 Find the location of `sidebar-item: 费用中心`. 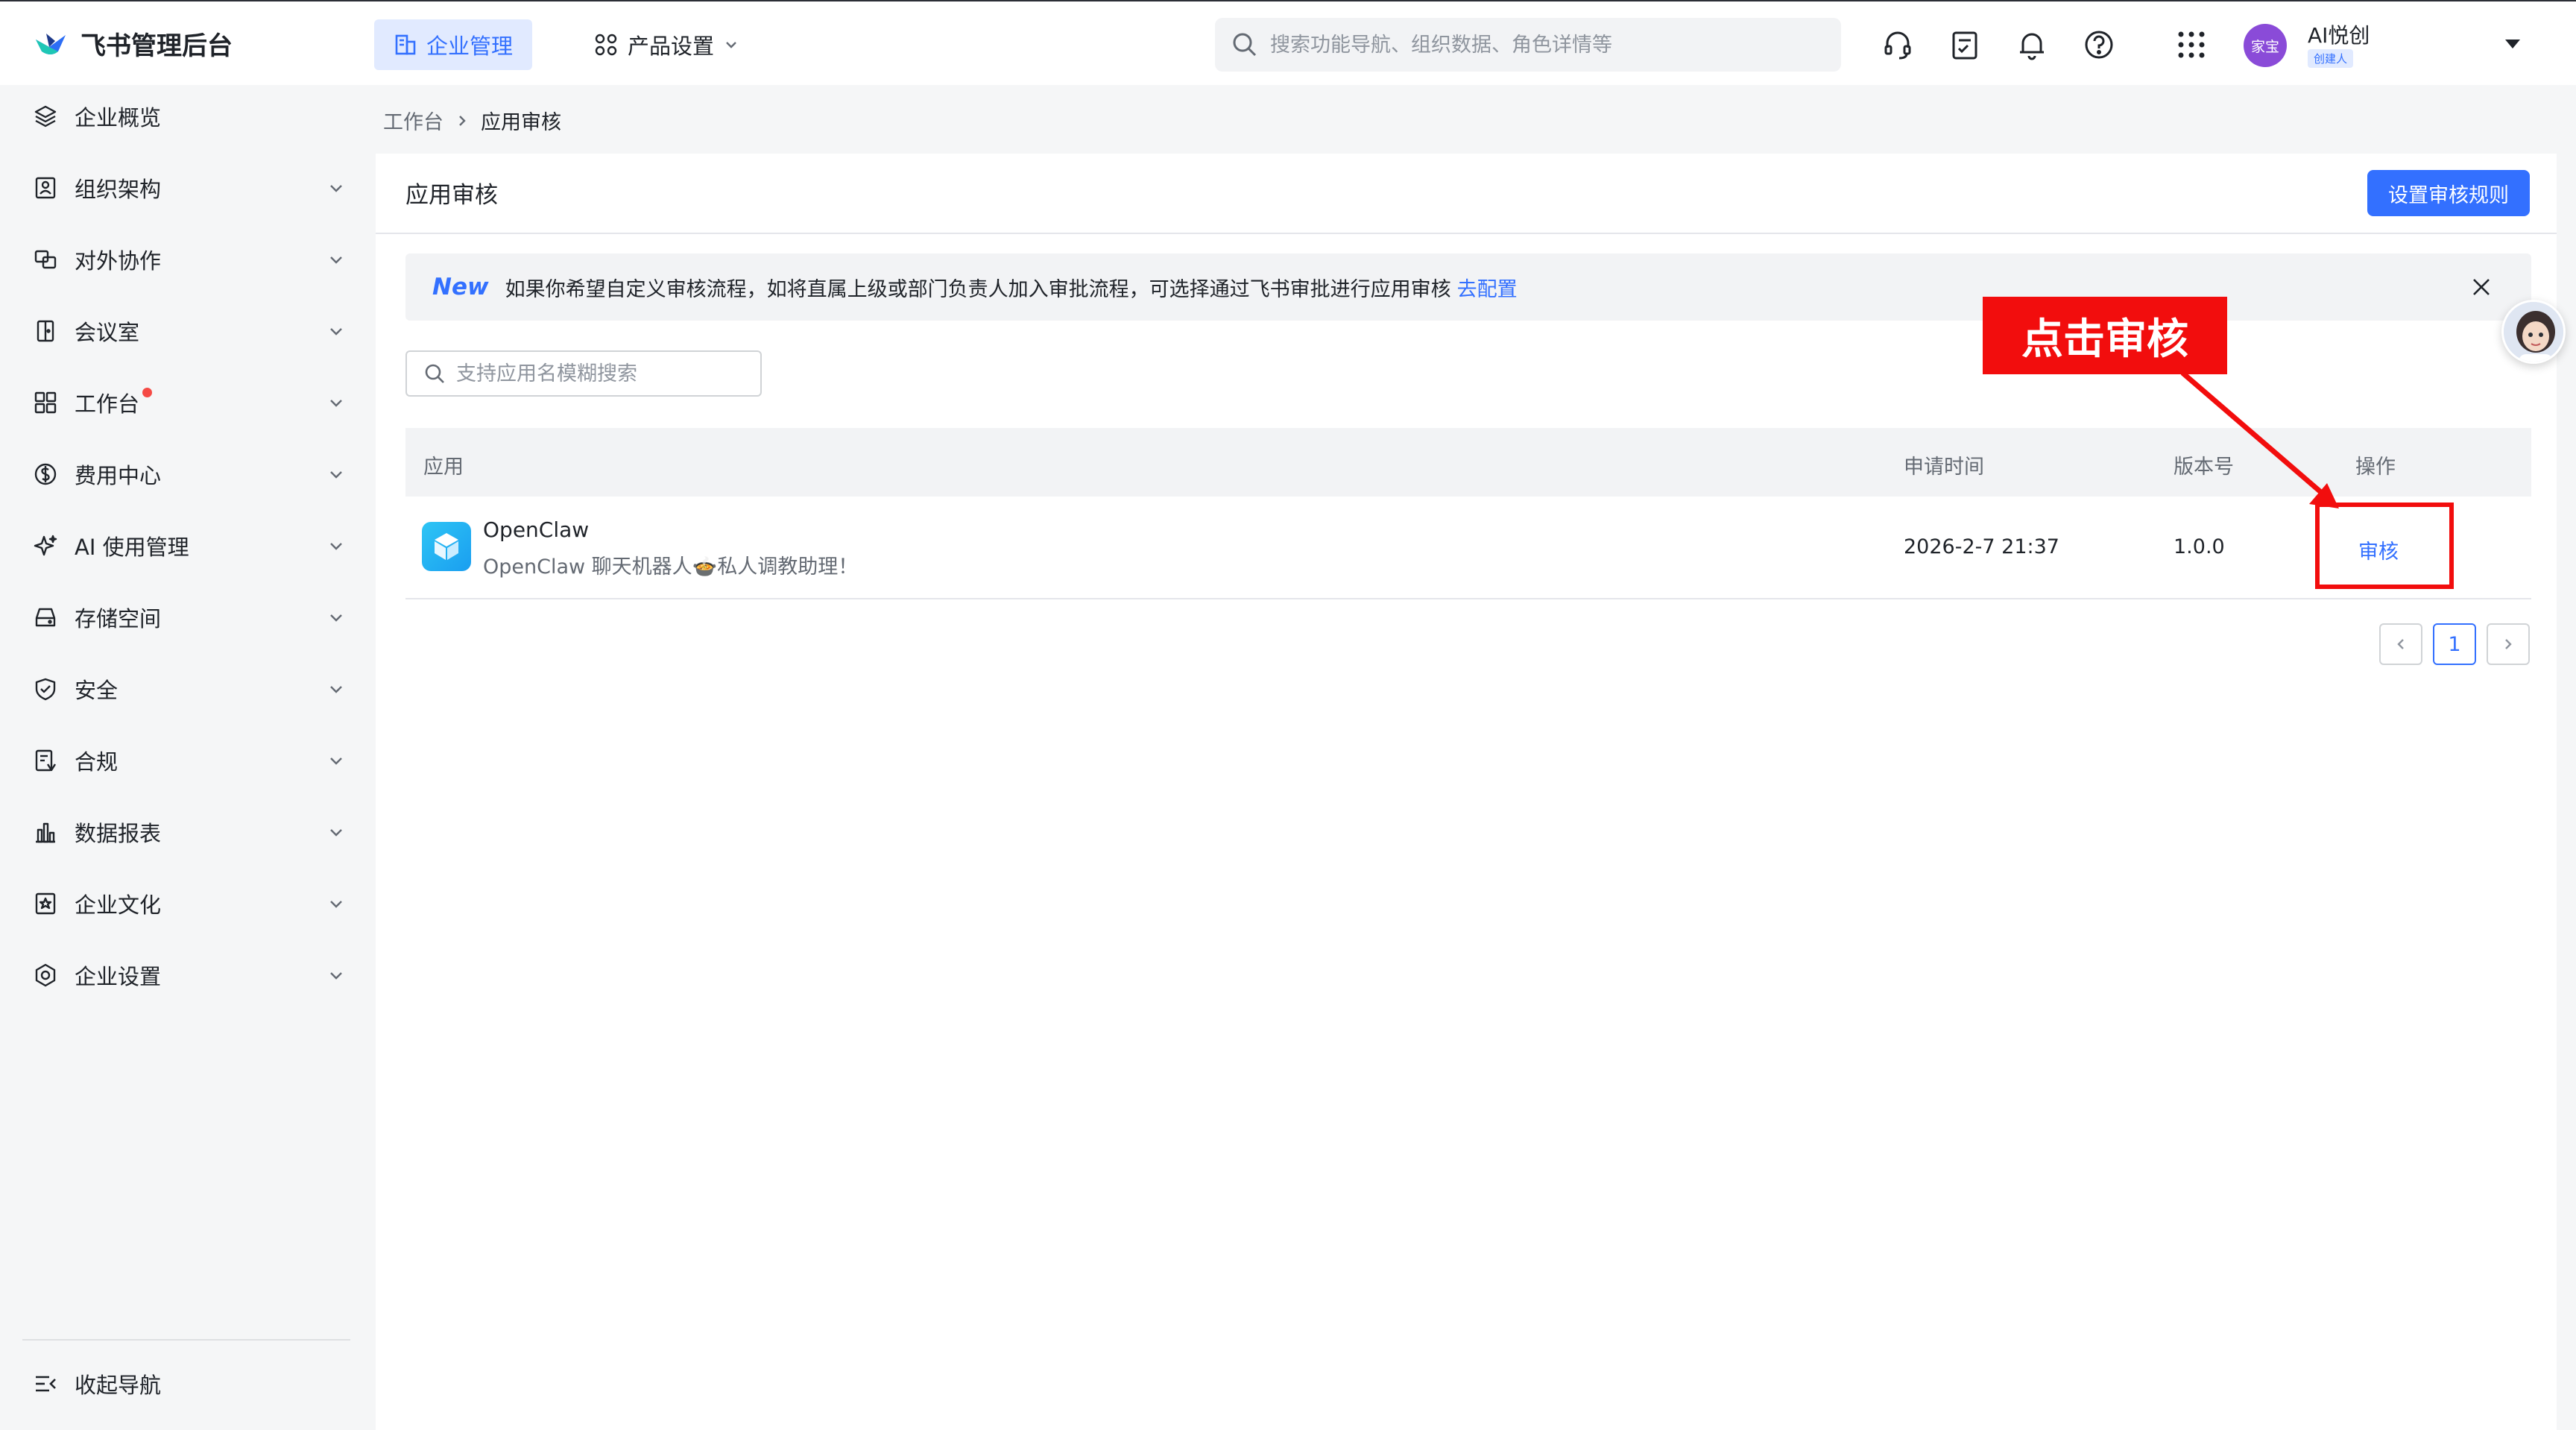

sidebar-item: 费用中心 is located at coordinates (189, 475).